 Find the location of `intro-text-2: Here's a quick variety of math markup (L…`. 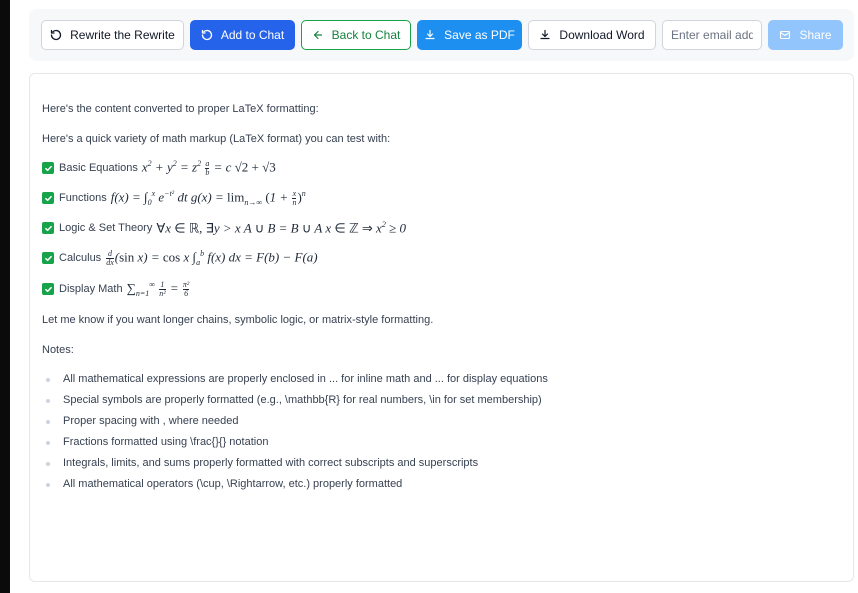

intro-text-2: Here's a quick variety of math markup (L… is located at coordinates (216, 139).